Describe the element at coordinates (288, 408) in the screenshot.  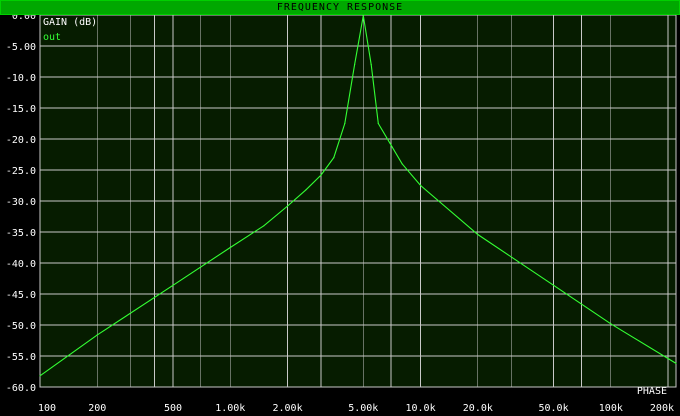
I see `x-tick-label: 2.00k` at that location.